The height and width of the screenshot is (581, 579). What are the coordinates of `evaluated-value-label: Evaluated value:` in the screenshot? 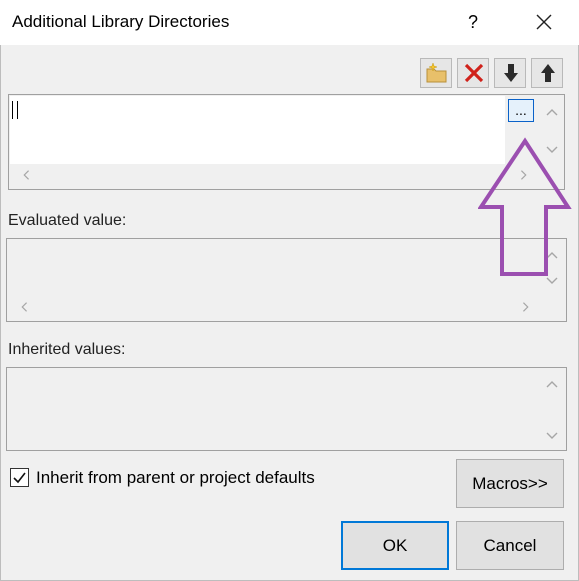 It's located at (67, 220).